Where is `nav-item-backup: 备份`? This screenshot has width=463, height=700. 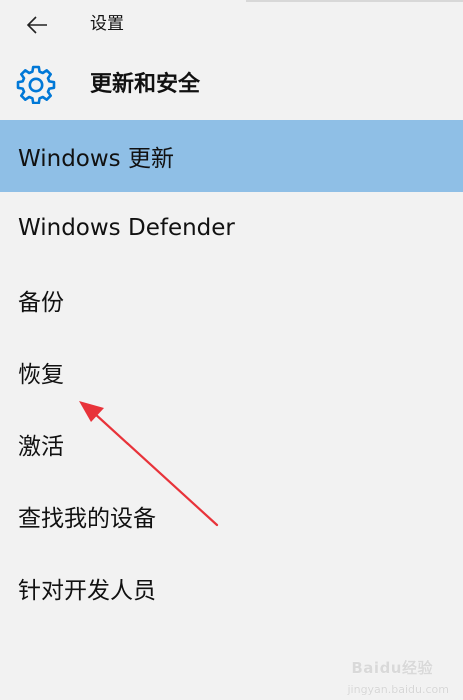
nav-item-backup: 备份 is located at coordinates (231, 300).